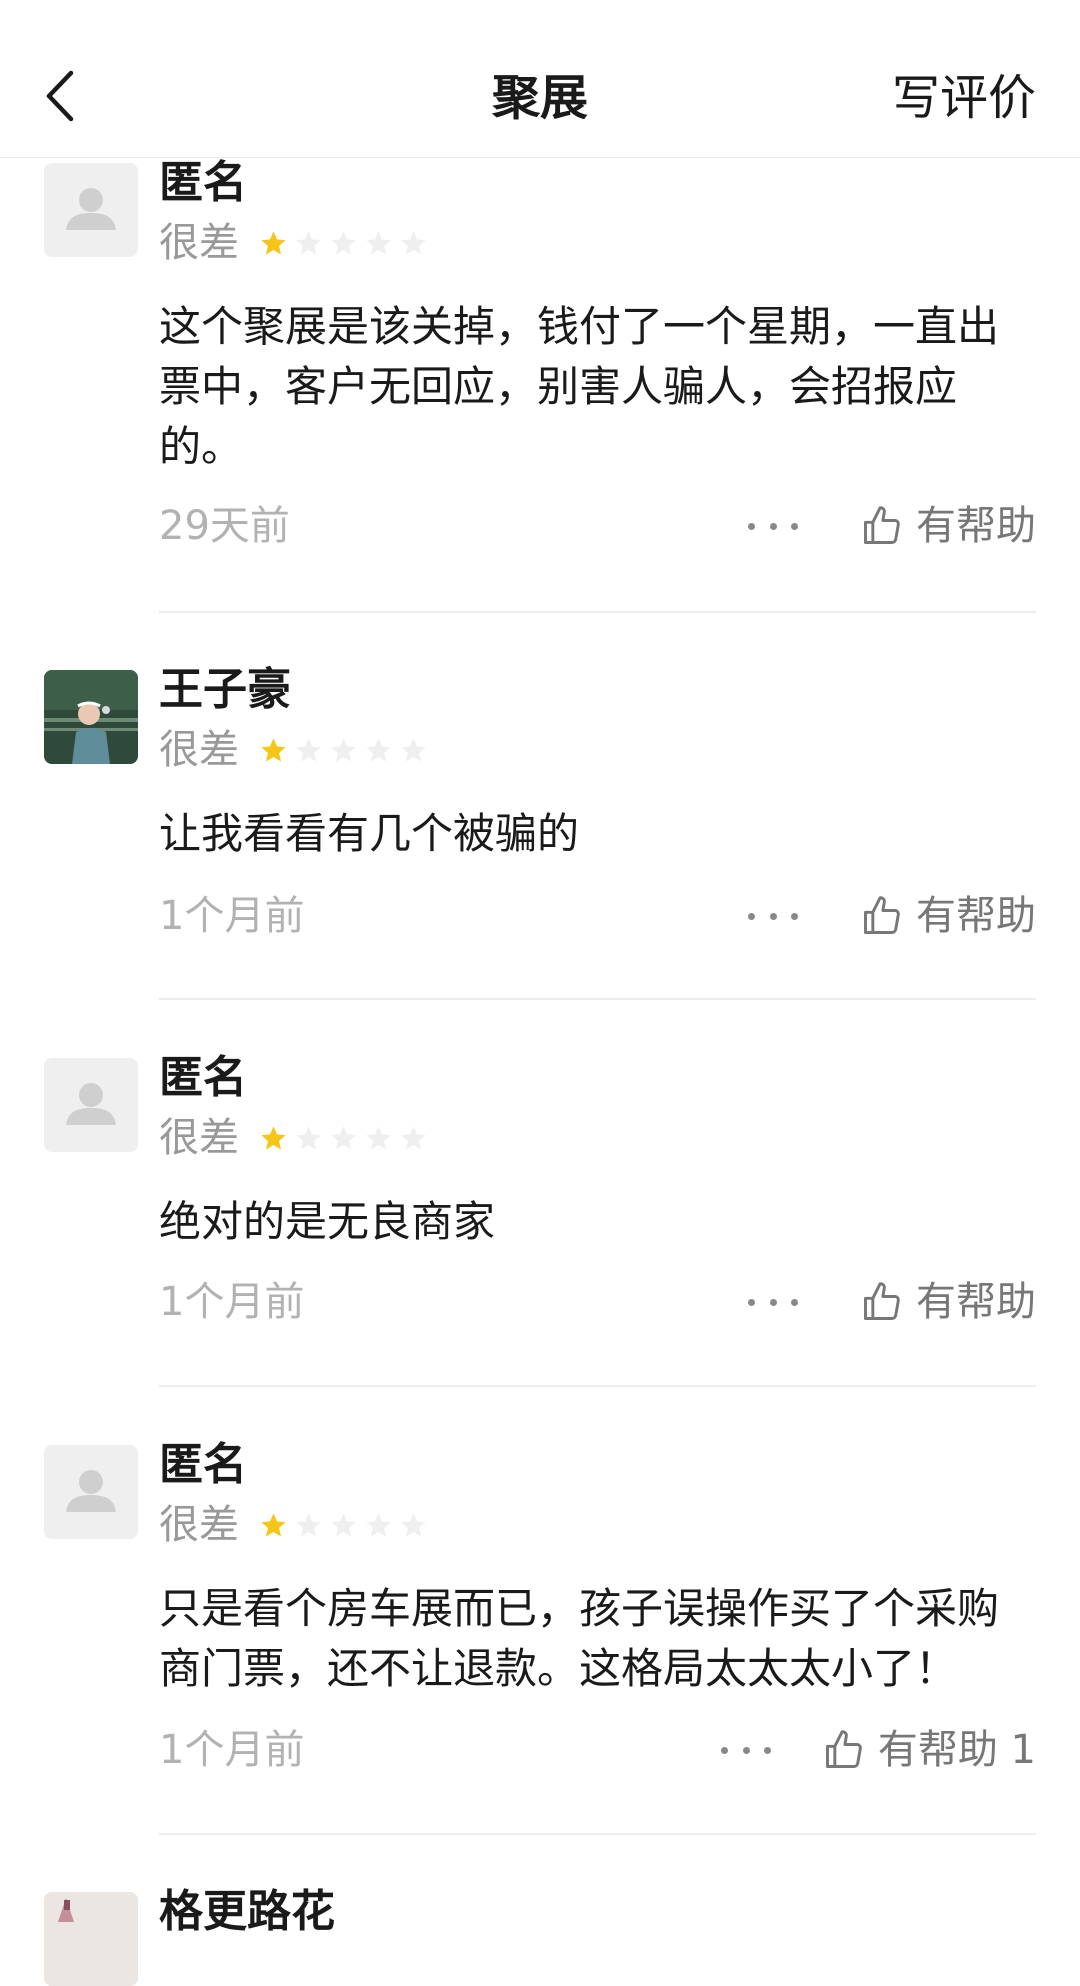 The image size is (1080, 1986). Describe the element at coordinates (964, 98) in the screenshot. I see `write-review-button: 写评价` at that location.